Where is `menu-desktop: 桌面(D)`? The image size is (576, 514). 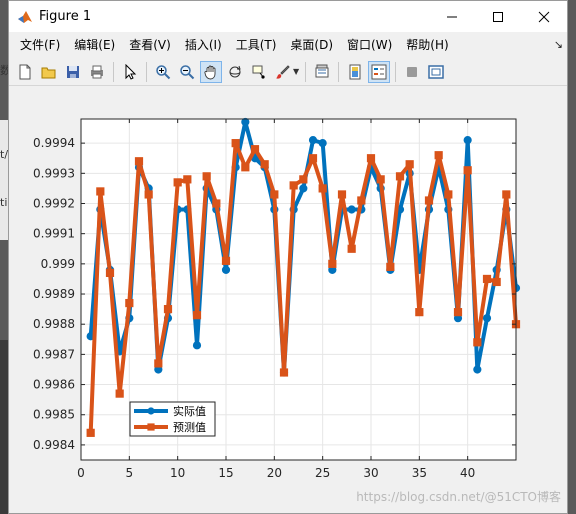
menu-desktop: 桌面(D) is located at coordinates (311, 45).